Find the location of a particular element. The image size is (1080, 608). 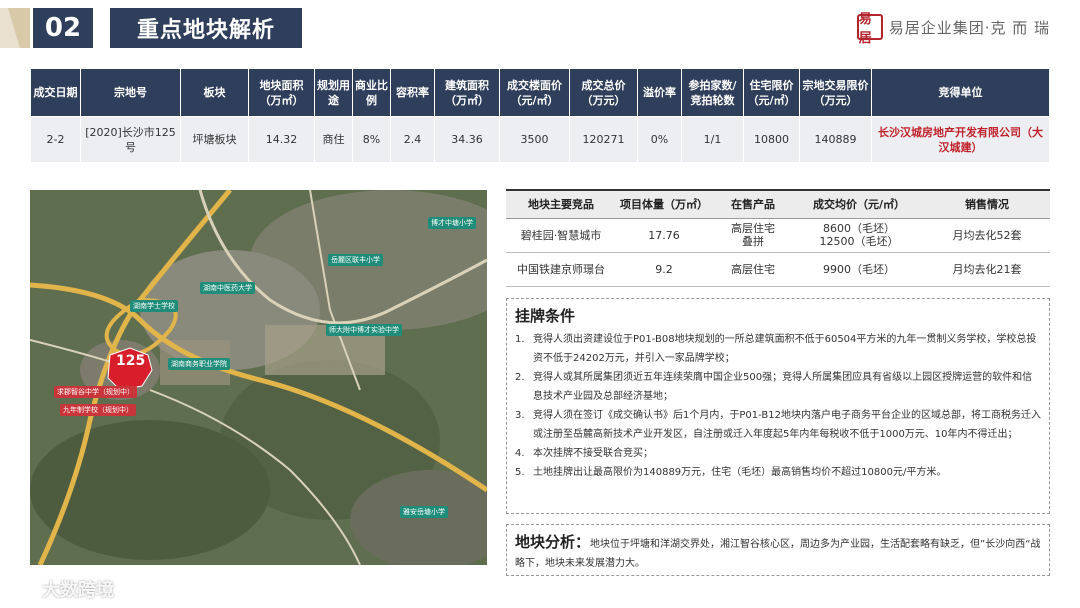

map-poi-label: 雅安岳塘小学 is located at coordinates (424, 512).